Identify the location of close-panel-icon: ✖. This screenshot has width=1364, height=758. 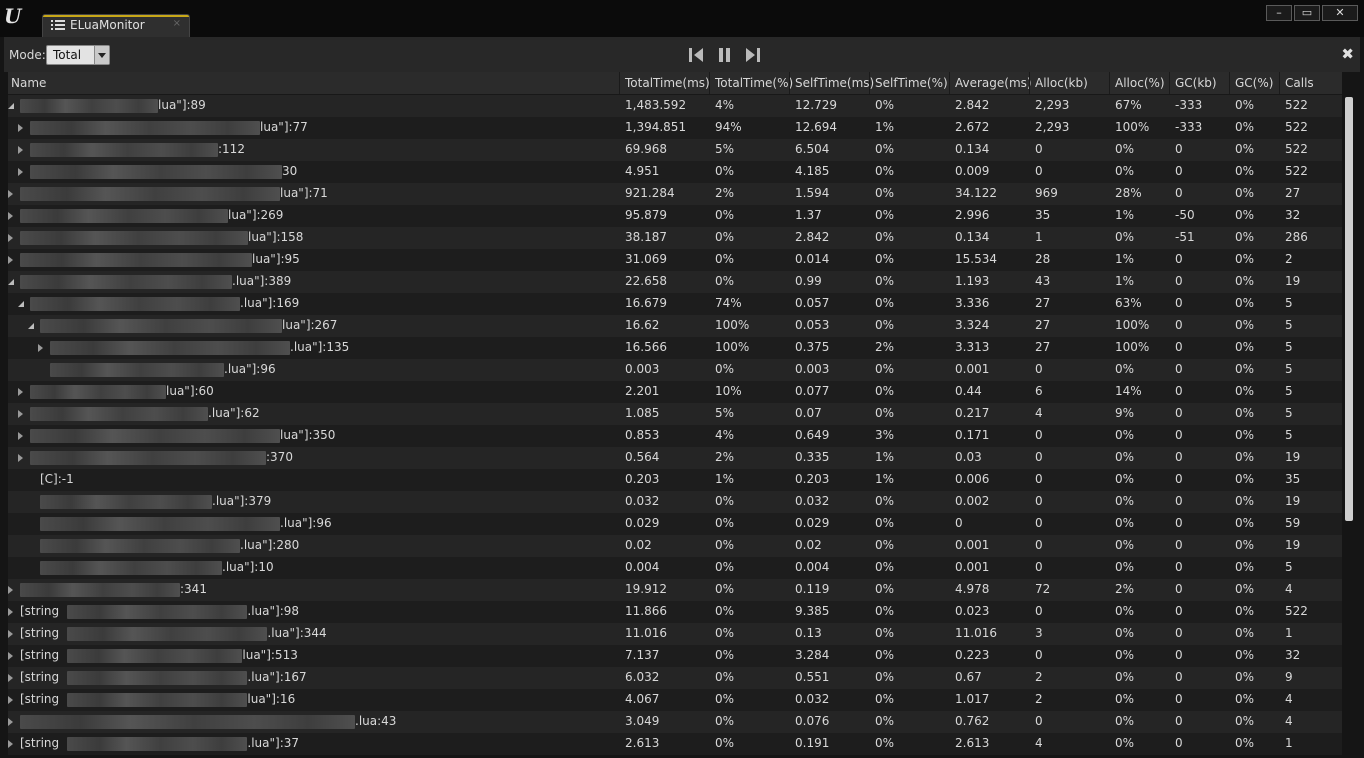
(1347, 54).